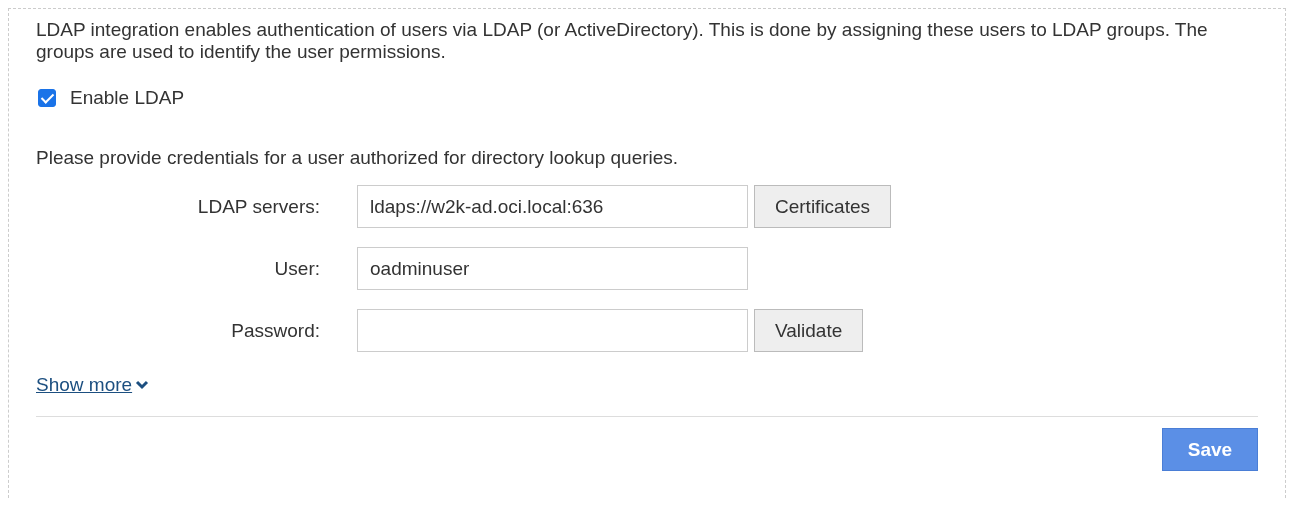  I want to click on enable-checkbox, so click(47, 98).